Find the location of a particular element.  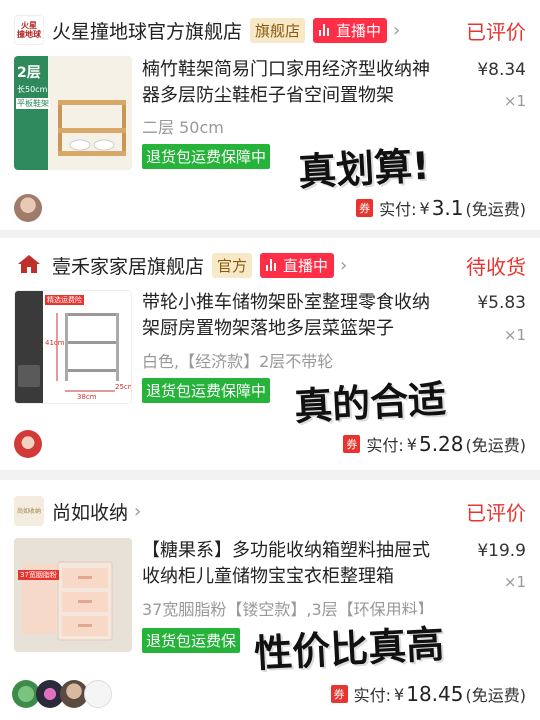

product-thumbnail: 精选运费险 38cm 25cm 41cm is located at coordinates (73, 347).